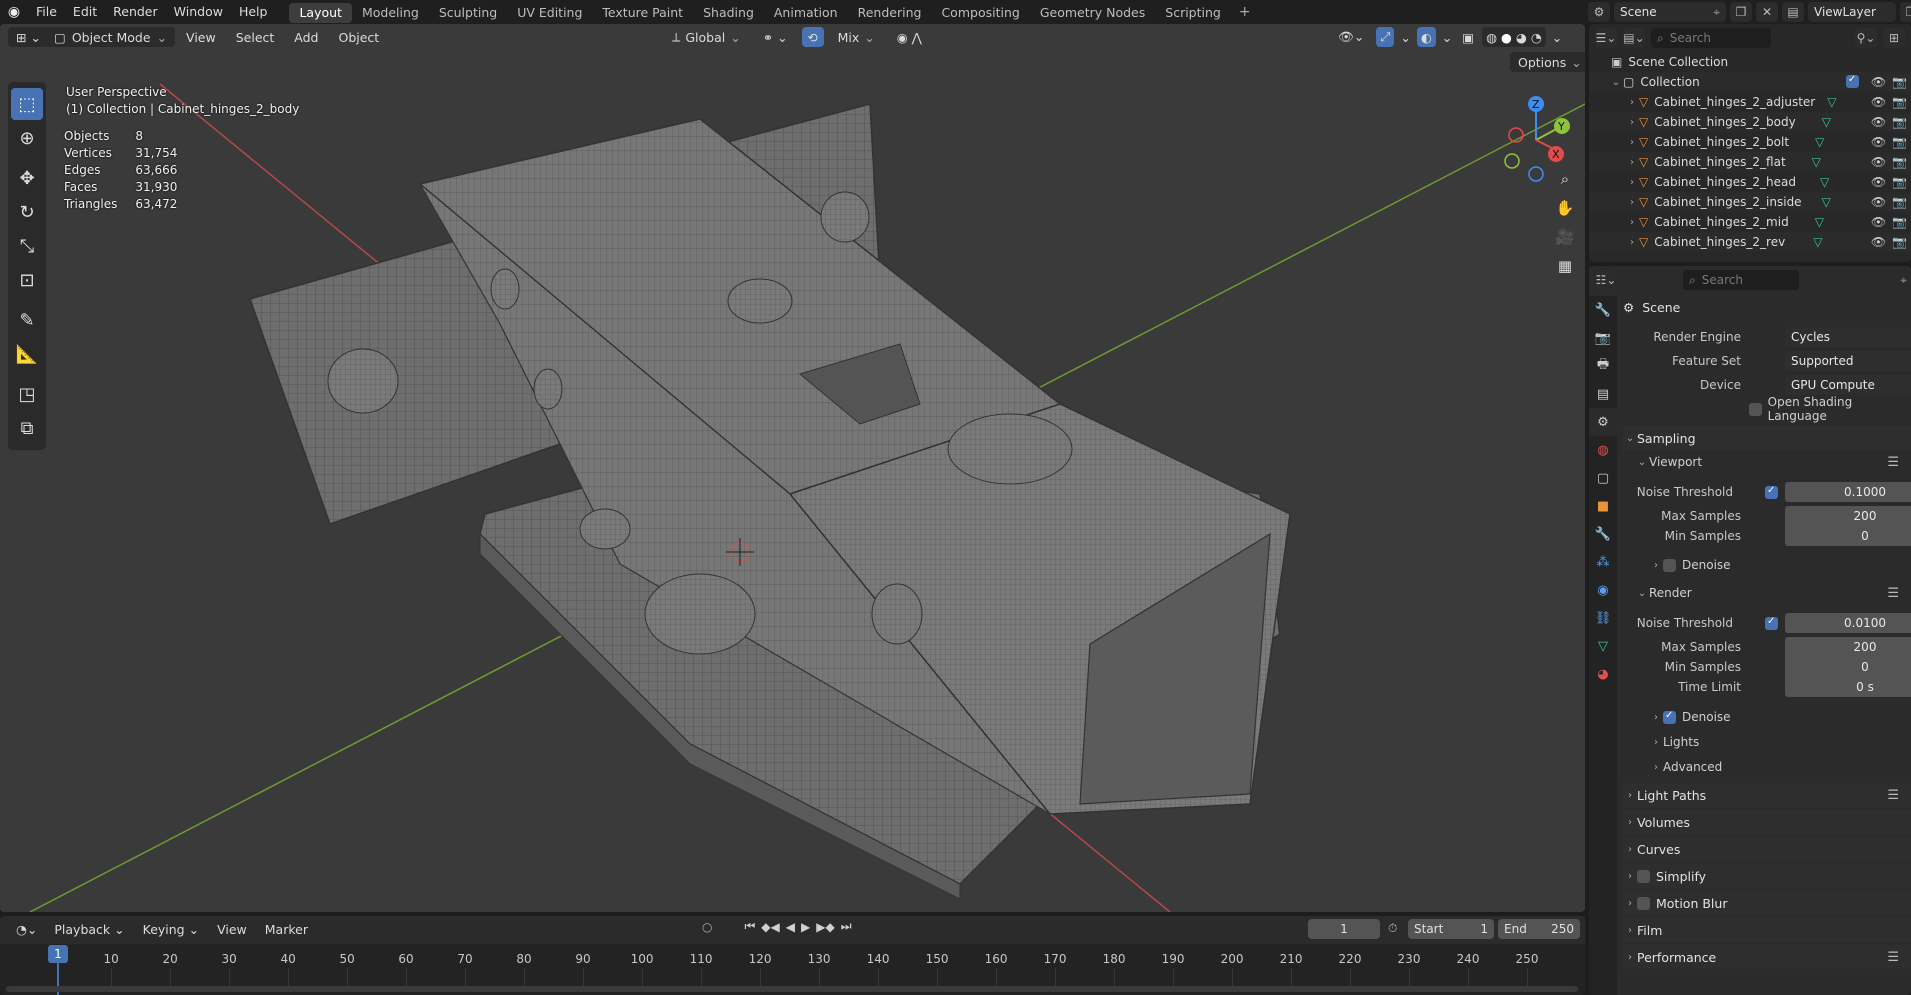 The height and width of the screenshot is (995, 1911). What do you see at coordinates (1603, 646) in the screenshot?
I see `data-tab-icon: ▽` at bounding box center [1603, 646].